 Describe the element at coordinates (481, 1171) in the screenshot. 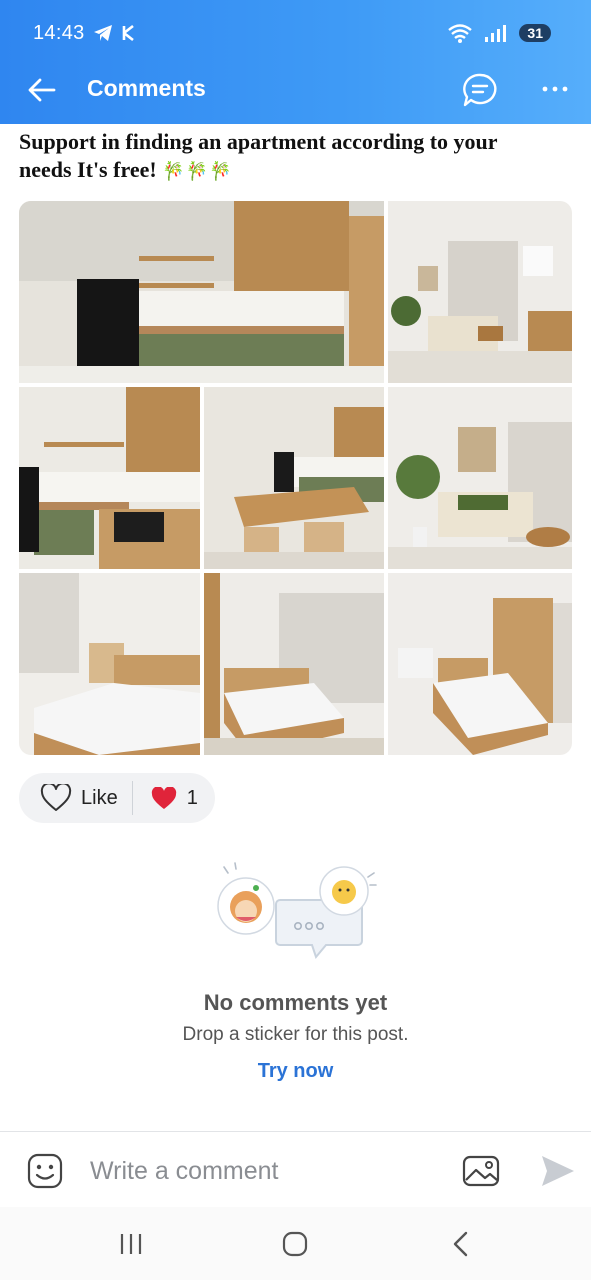

I see `image-icon` at that location.